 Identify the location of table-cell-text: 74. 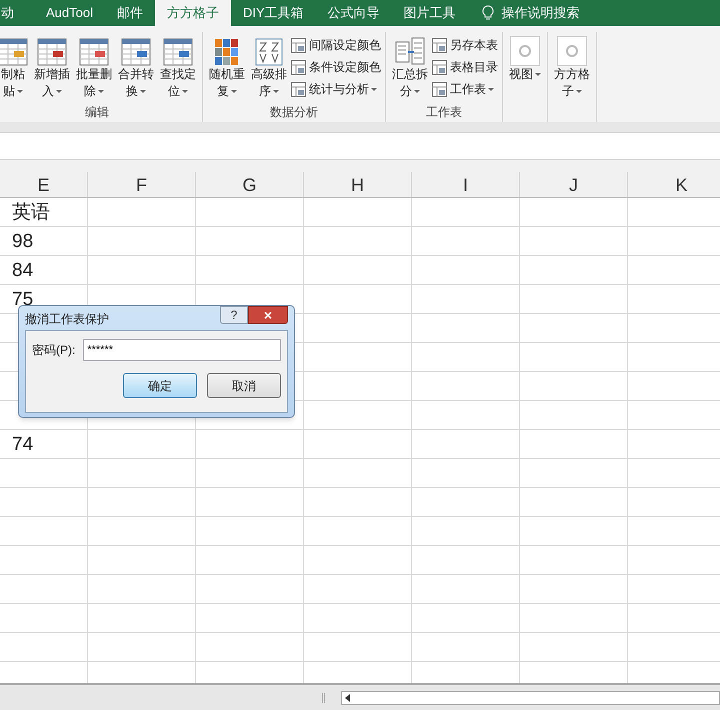
(22, 445).